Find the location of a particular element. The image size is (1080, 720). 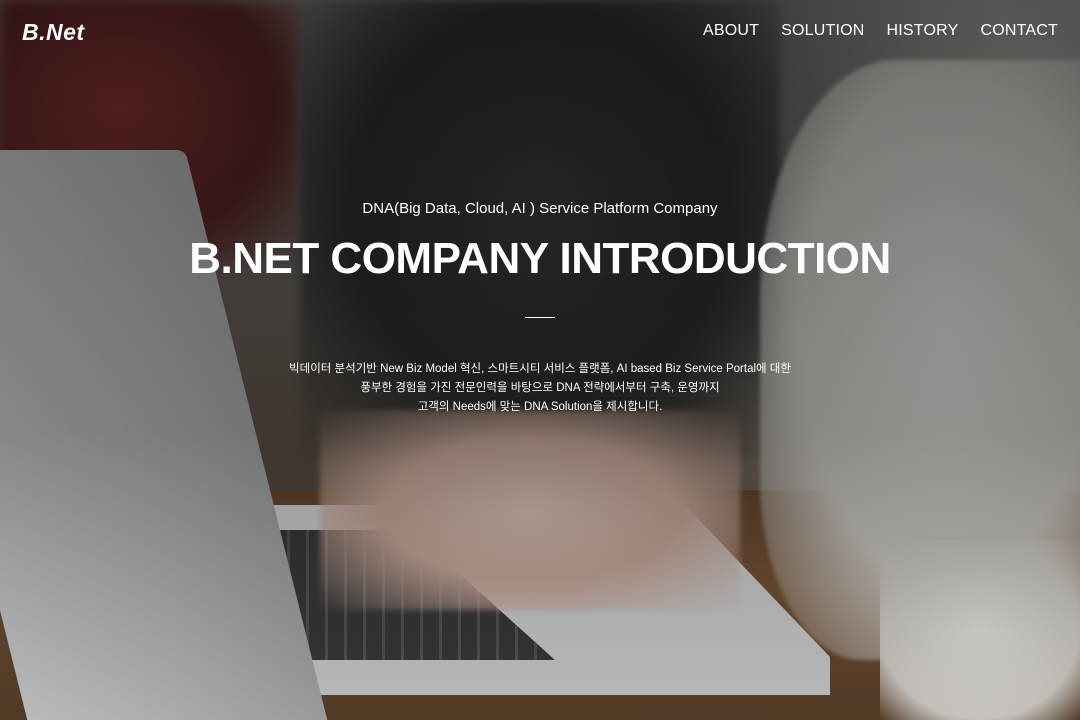

hero-title: B.NET COMPANY INTRODUCTION is located at coordinates (540, 258).